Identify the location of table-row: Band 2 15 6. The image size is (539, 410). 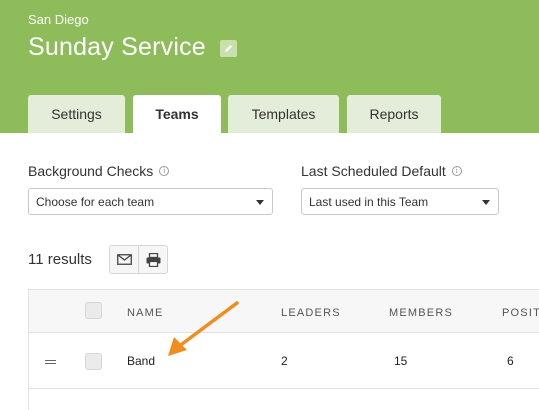
(284, 361).